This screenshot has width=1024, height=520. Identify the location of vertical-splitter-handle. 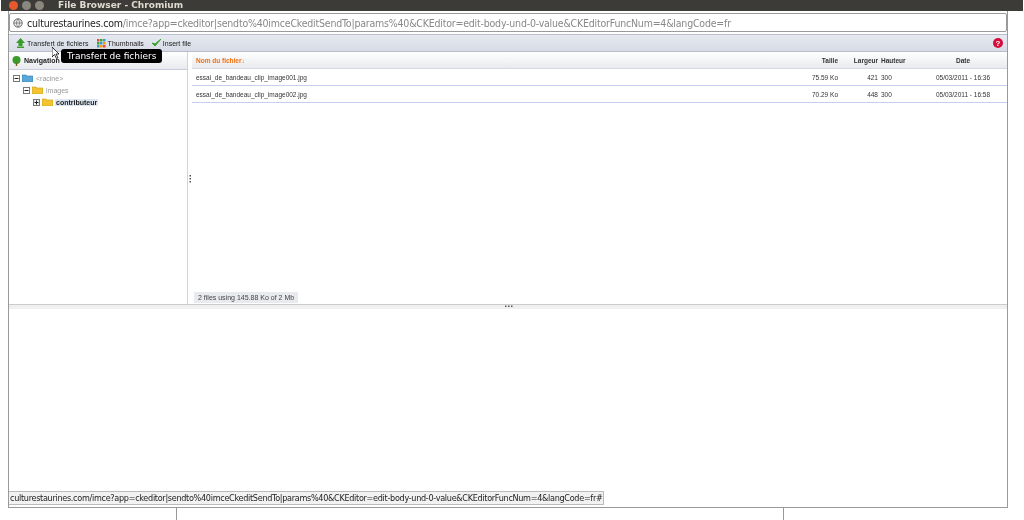
(190, 178).